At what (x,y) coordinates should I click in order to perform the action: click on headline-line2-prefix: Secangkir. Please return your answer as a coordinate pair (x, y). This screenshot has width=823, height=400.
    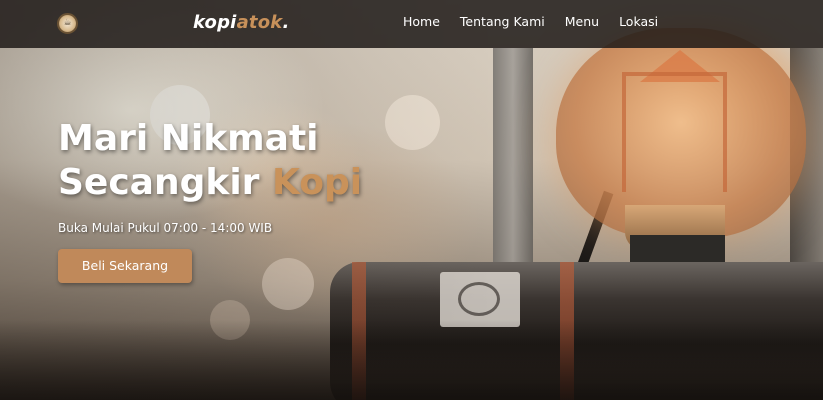
    Looking at the image, I should click on (165, 182).